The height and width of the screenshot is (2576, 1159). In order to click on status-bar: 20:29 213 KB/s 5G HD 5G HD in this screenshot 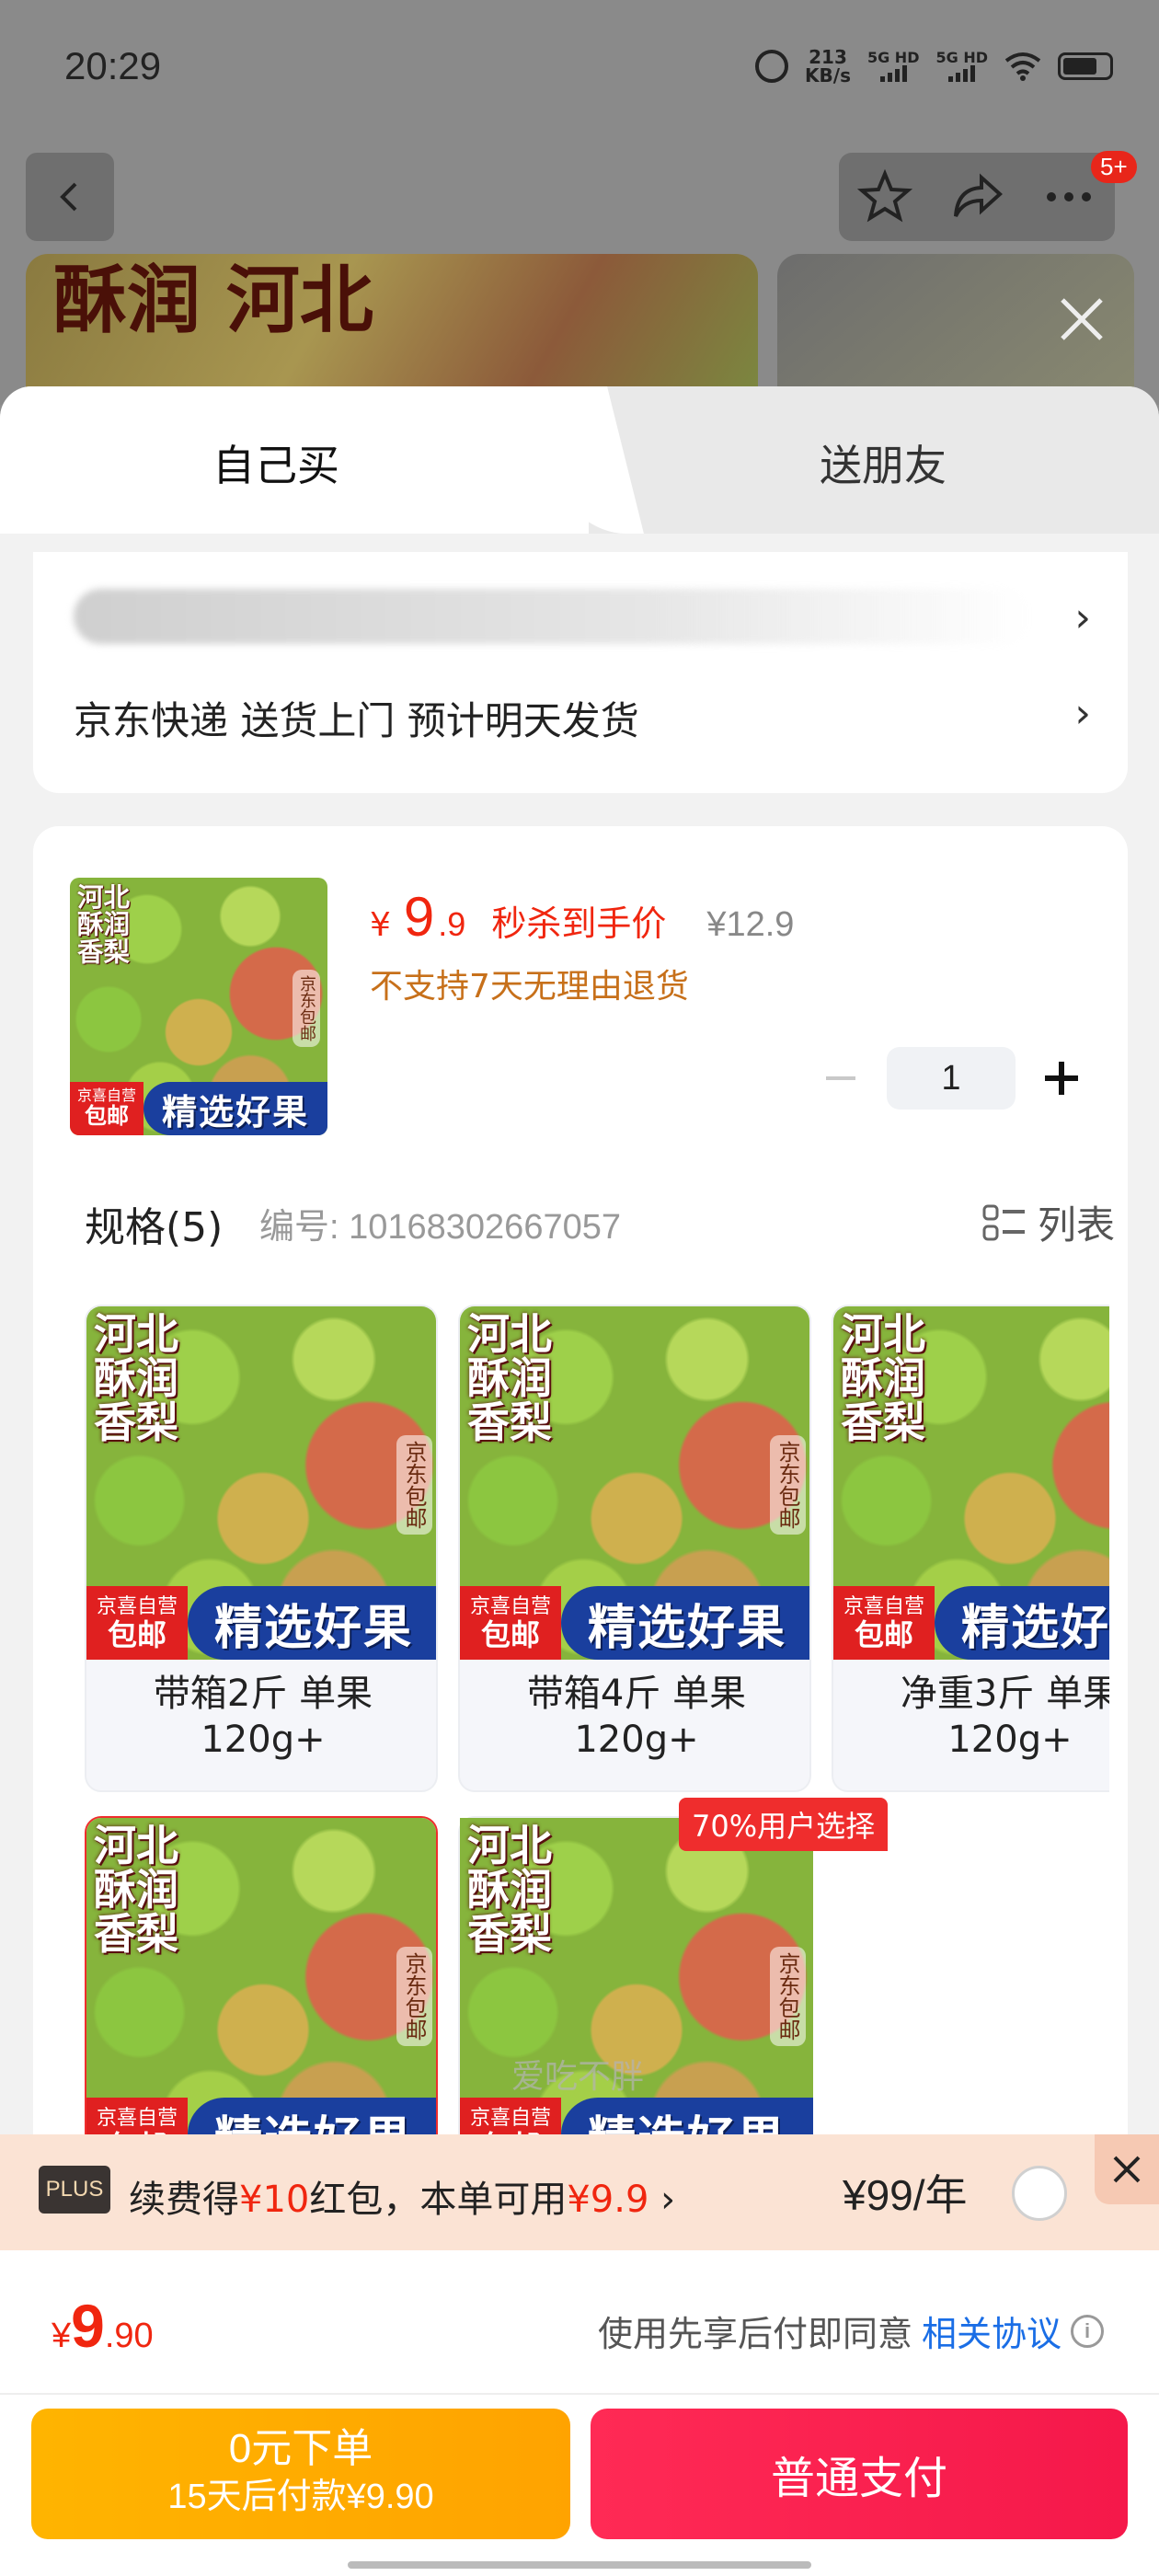, I will do `click(579, 69)`.